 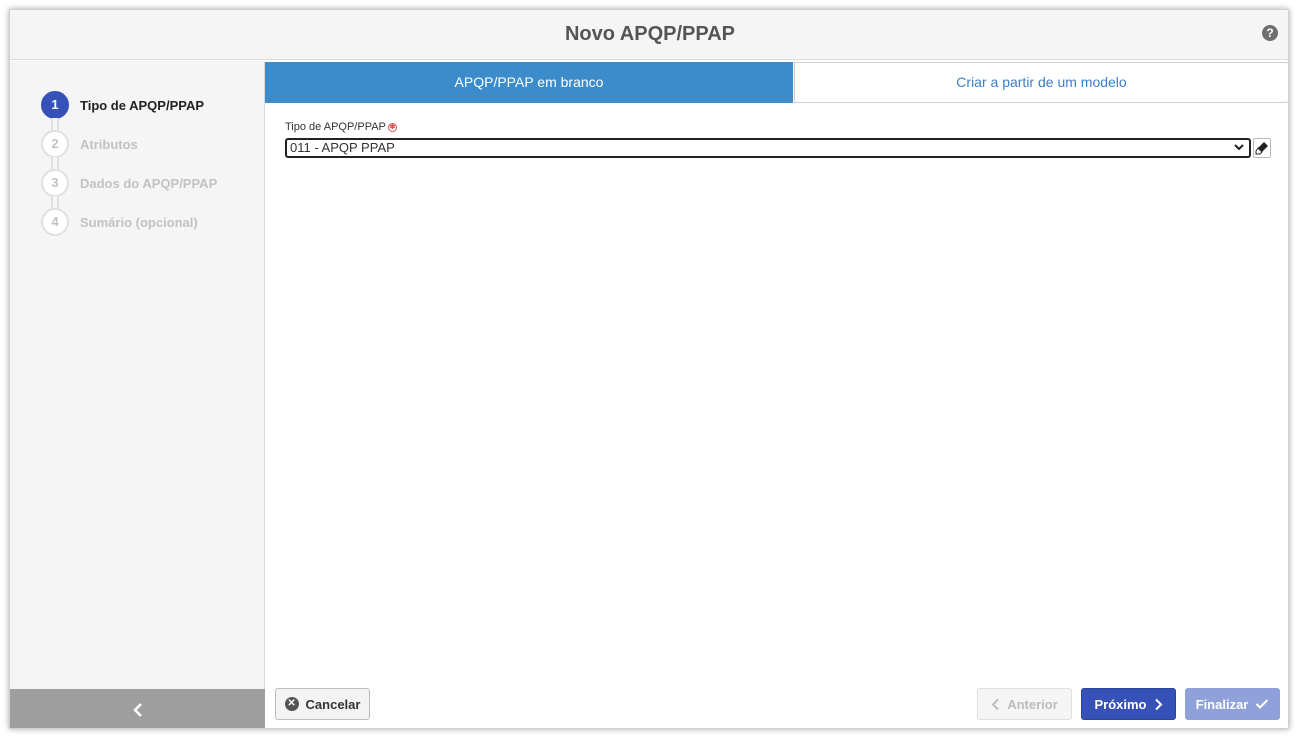 What do you see at coordinates (55, 105) in the screenshot?
I see `step-number: 1` at bounding box center [55, 105].